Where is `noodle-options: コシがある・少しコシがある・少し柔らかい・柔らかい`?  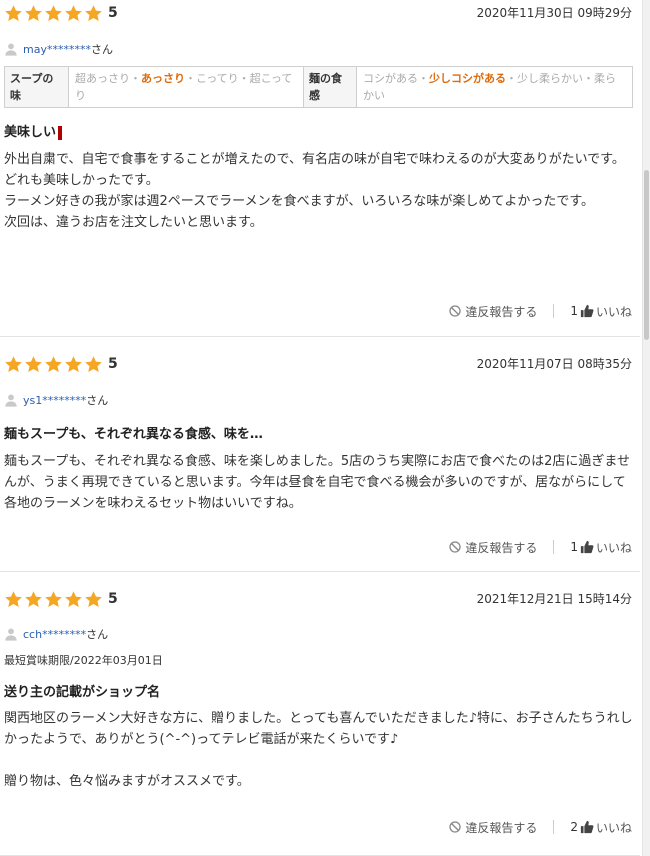 noodle-options: コシがある・少しコシがある・少し柔らかい・柔らかい is located at coordinates (494, 87).